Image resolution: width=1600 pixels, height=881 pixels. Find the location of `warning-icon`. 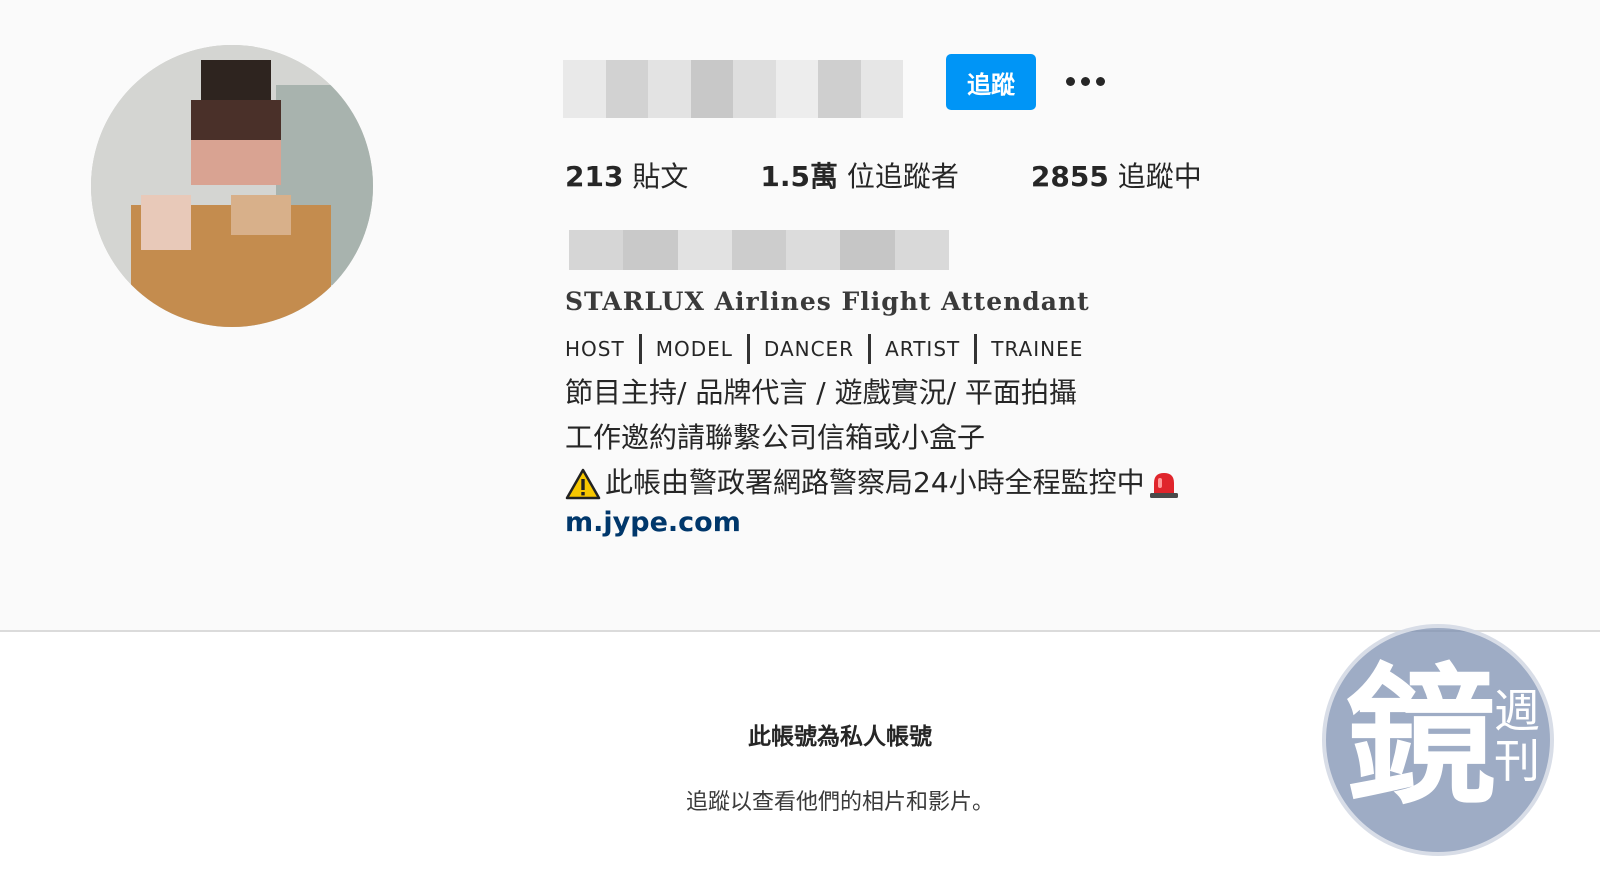

warning-icon is located at coordinates (583, 484).